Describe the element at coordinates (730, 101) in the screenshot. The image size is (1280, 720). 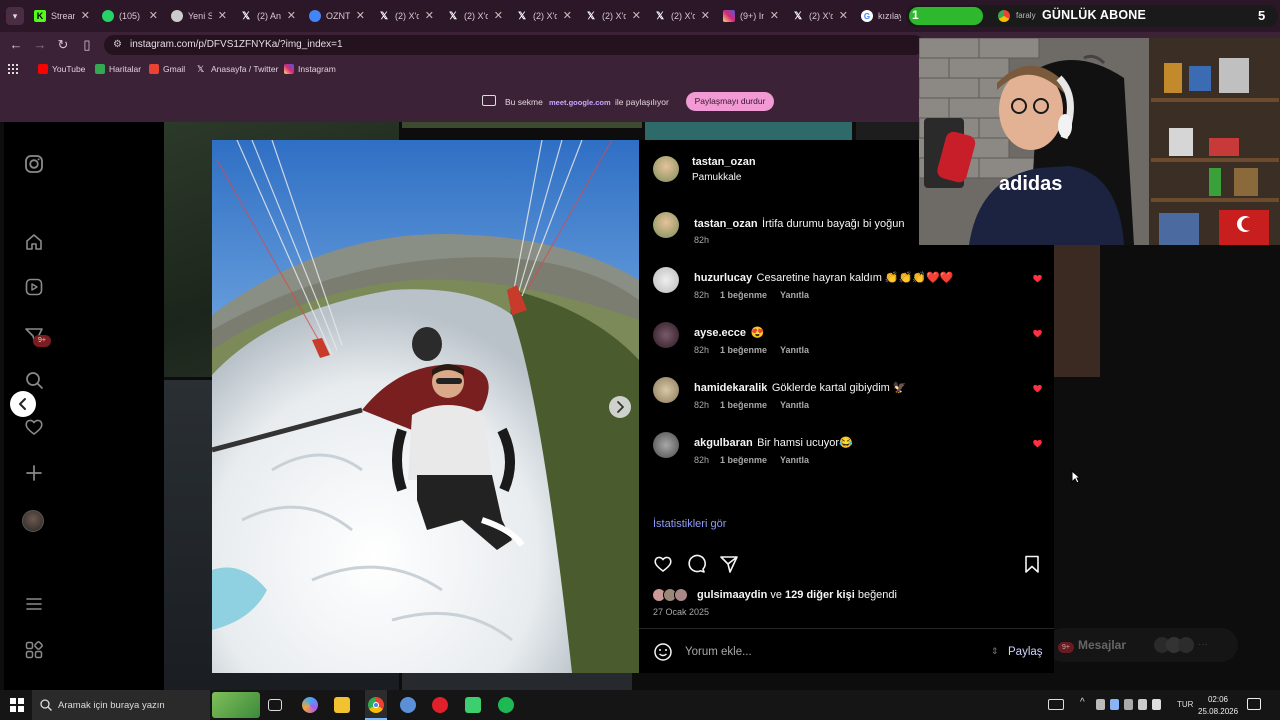
I see `stop-sharing-button: Paylaşmayı durdur` at that location.